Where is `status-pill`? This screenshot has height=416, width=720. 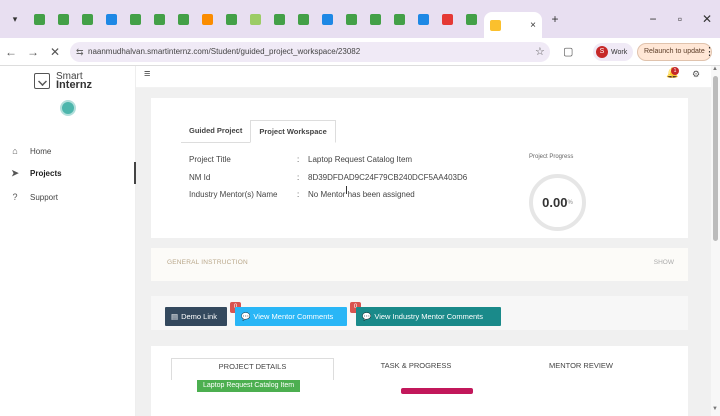 status-pill is located at coordinates (437, 391).